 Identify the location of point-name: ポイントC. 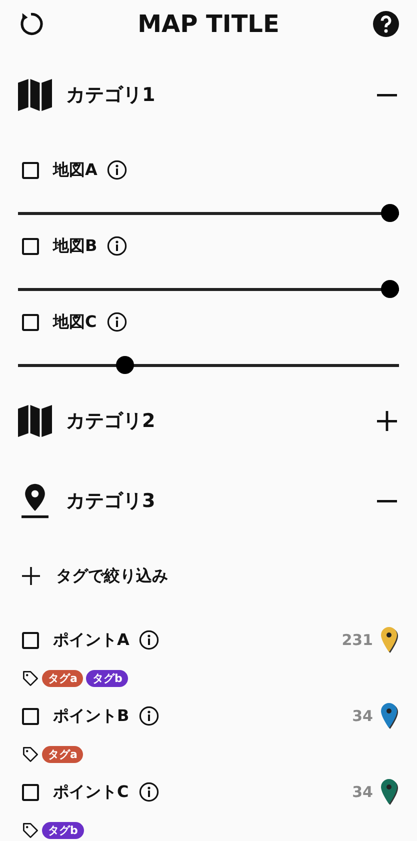
(91, 792).